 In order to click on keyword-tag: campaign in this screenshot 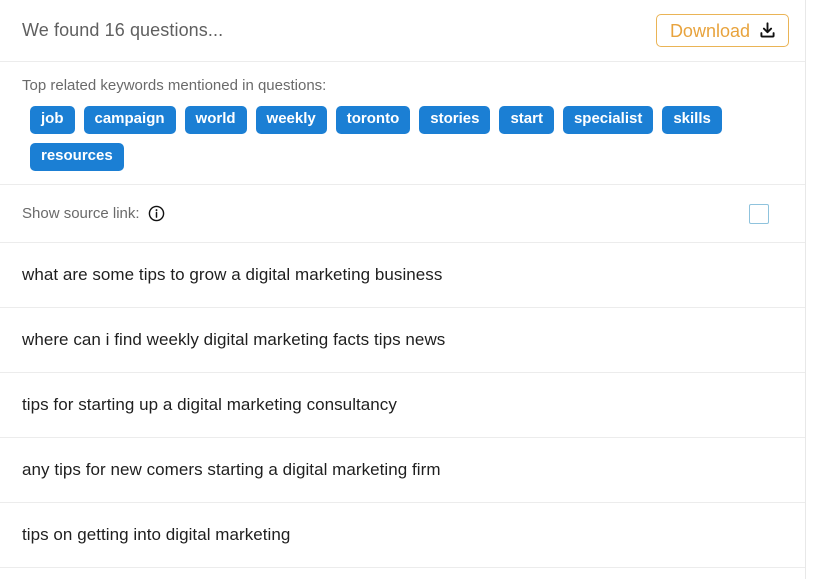, I will do `click(129, 120)`.